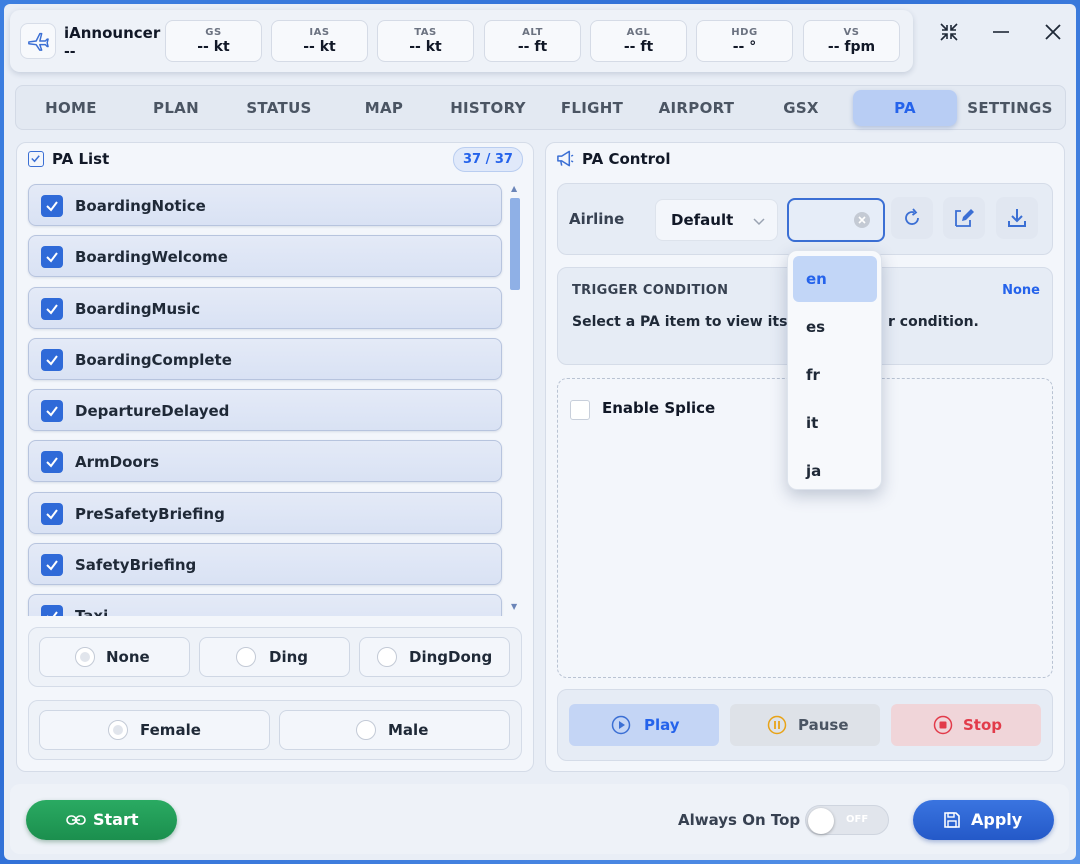 This screenshot has height=864, width=1080. What do you see at coordinates (515, 244) in the screenshot?
I see `scrollbar-thumb` at bounding box center [515, 244].